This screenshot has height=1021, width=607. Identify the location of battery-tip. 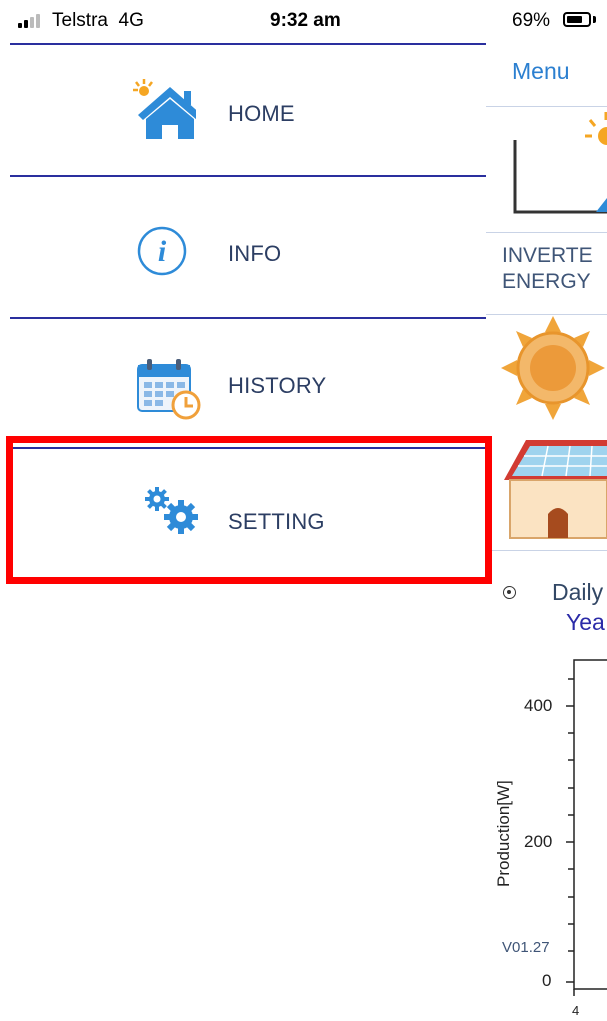
(594, 19).